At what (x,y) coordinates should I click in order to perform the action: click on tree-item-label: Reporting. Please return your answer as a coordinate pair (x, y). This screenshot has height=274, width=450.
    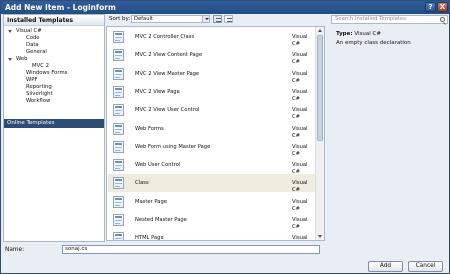
    Looking at the image, I should click on (39, 87).